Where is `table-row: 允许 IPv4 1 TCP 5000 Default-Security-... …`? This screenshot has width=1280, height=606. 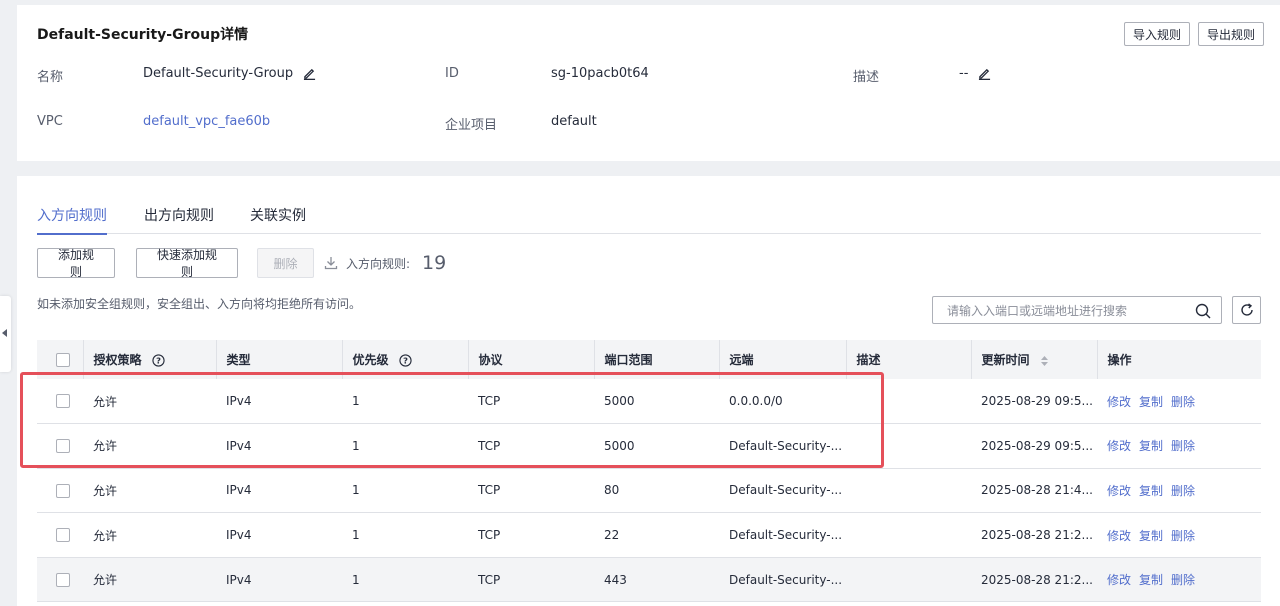
table-row: 允许 IPv4 1 TCP 5000 Default-Security-... … is located at coordinates (649, 446).